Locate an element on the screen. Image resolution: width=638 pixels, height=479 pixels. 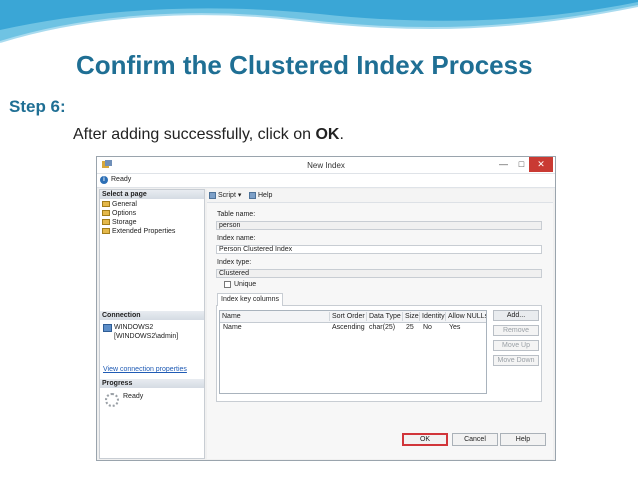
server-icon is located at coordinates (107, 328).